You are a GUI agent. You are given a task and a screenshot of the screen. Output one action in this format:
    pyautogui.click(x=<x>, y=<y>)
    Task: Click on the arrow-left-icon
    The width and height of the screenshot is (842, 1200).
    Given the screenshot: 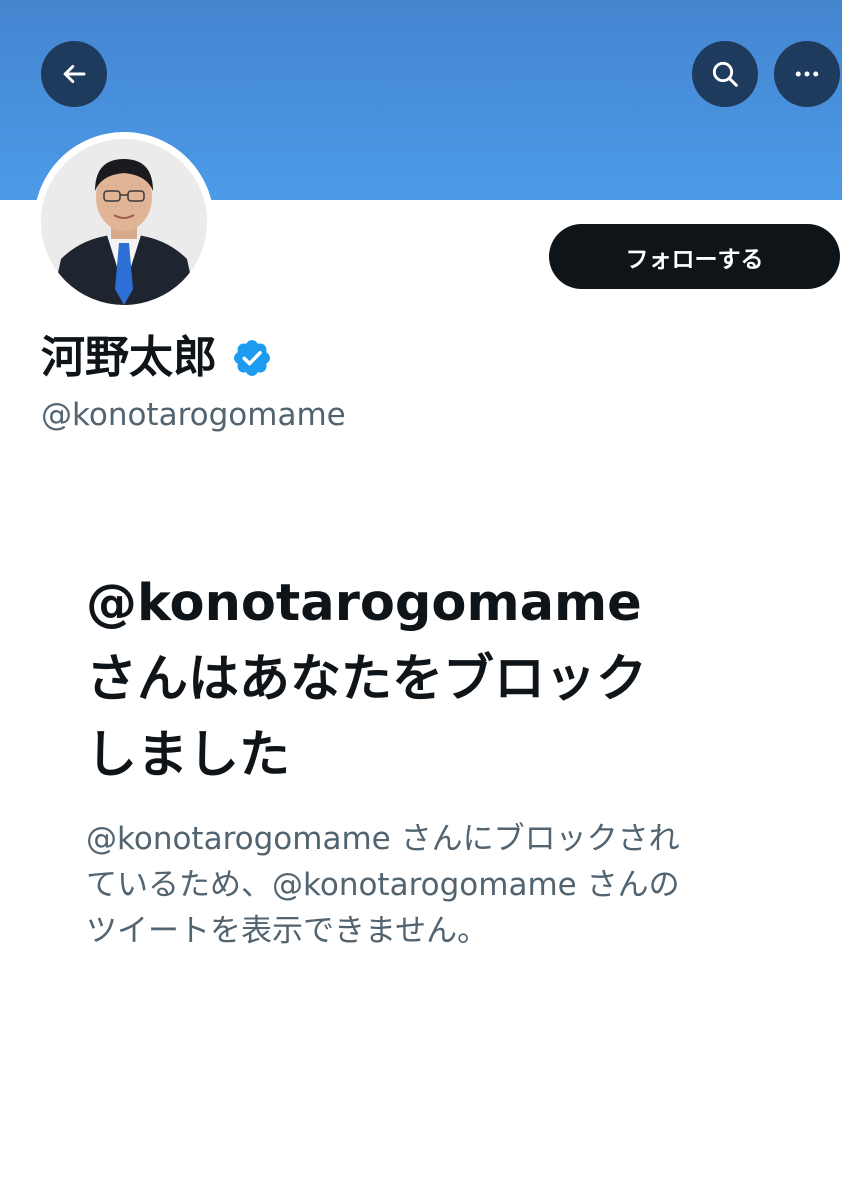 What is the action you would take?
    pyautogui.click(x=74, y=74)
    